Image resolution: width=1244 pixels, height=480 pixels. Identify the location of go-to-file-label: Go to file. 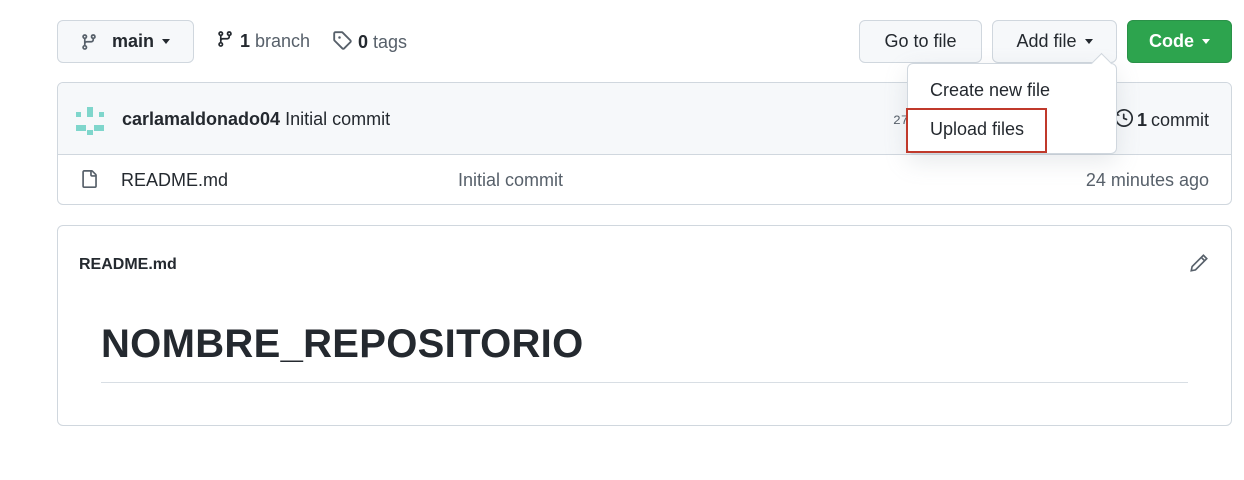
(920, 41).